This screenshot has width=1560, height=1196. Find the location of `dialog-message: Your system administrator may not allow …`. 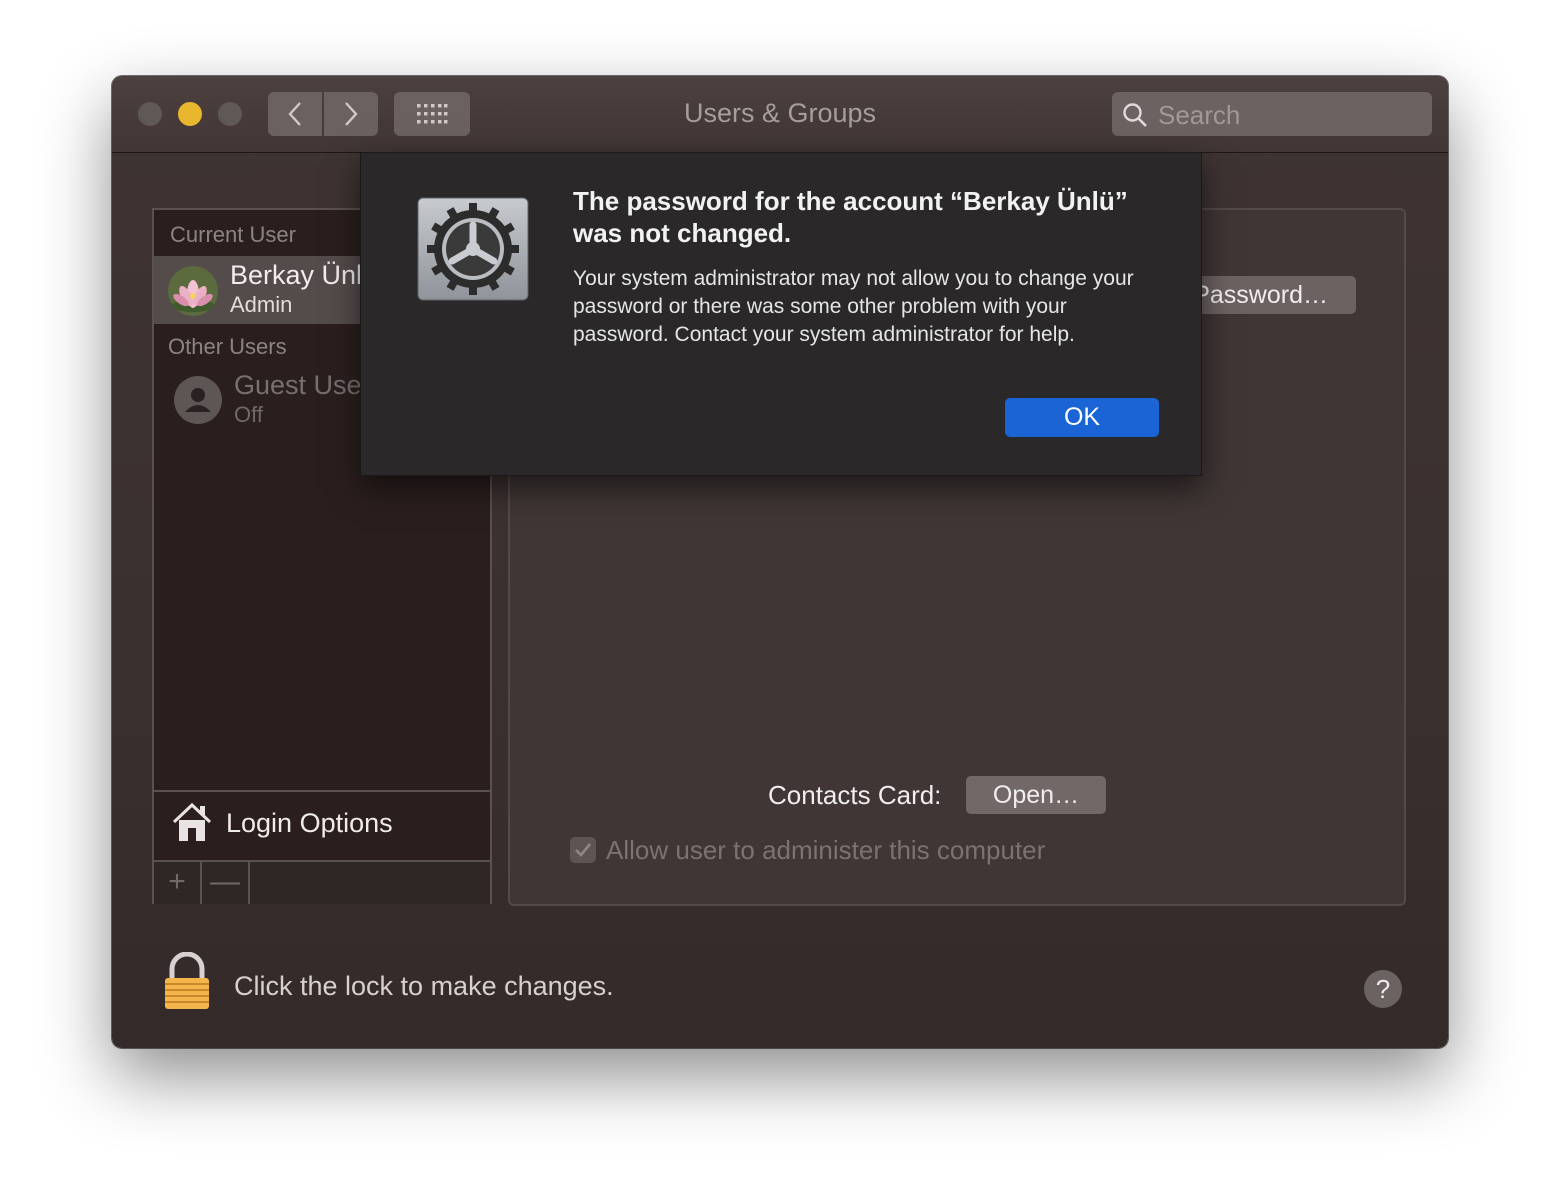

dialog-message: Your system administrator may not allow … is located at coordinates (853, 306).